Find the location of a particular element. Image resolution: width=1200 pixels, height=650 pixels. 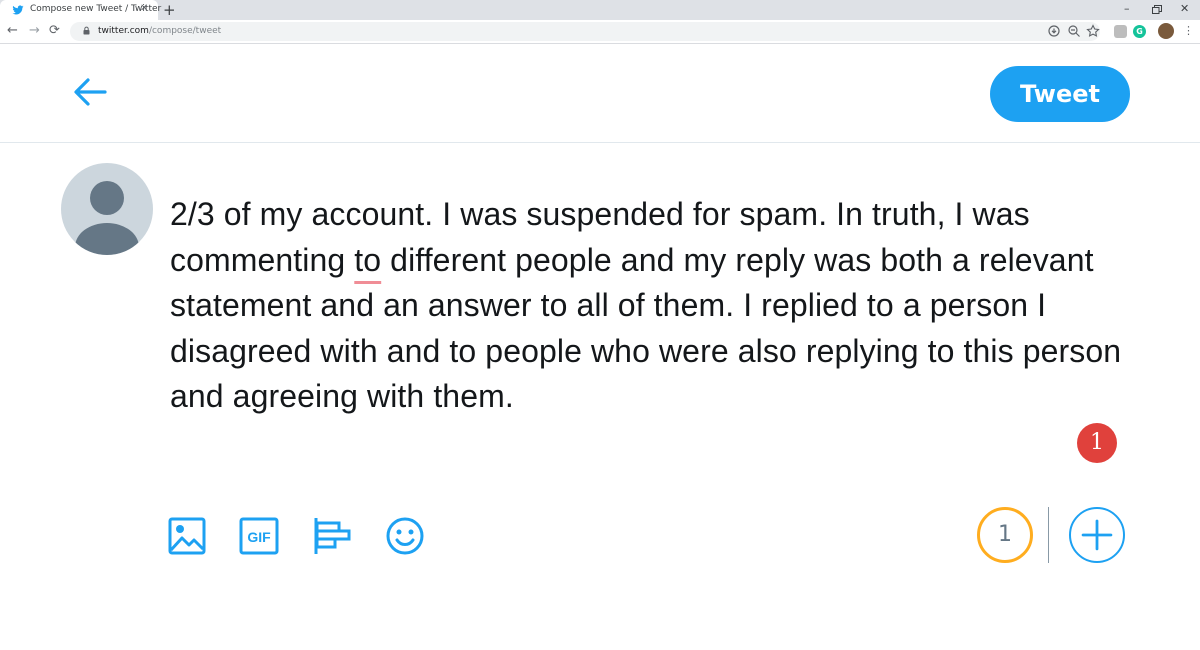

browser-back-icon: ← is located at coordinates (12, 31).